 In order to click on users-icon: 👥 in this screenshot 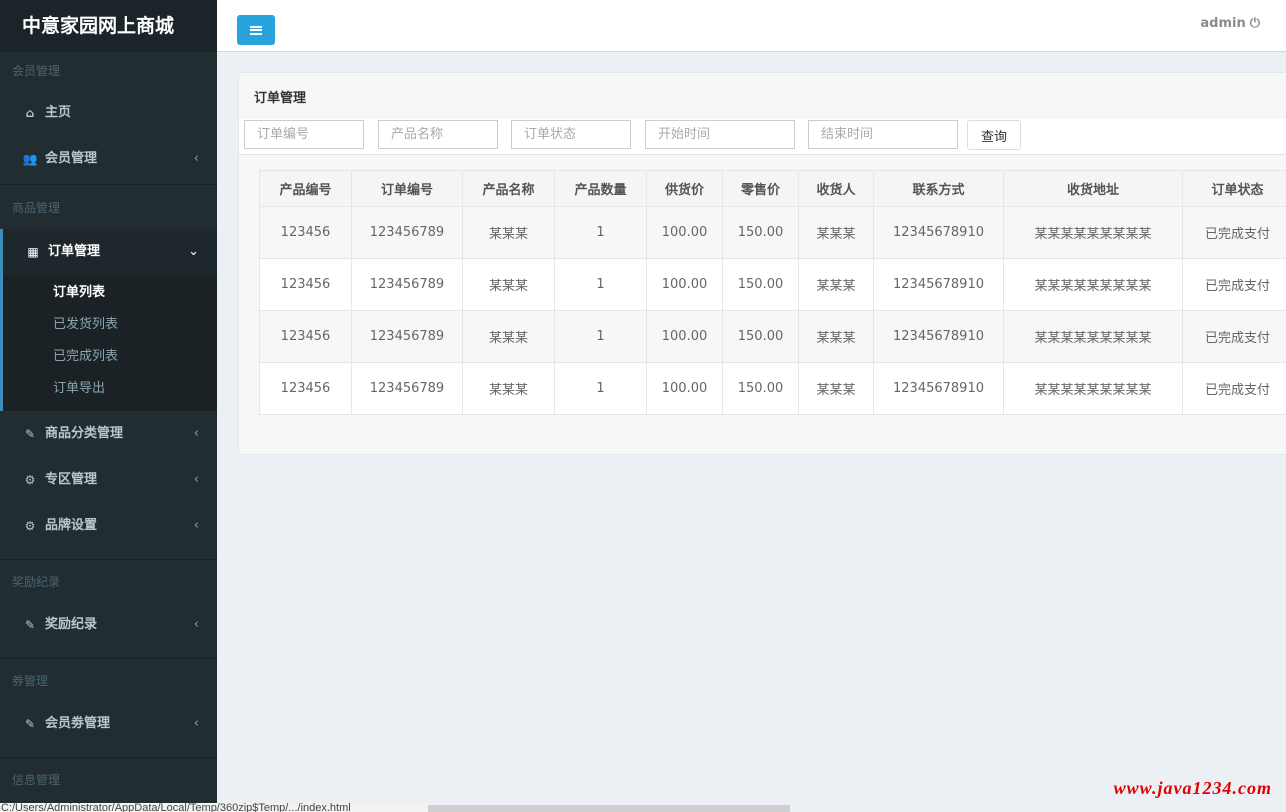, I will do `click(30, 159)`.